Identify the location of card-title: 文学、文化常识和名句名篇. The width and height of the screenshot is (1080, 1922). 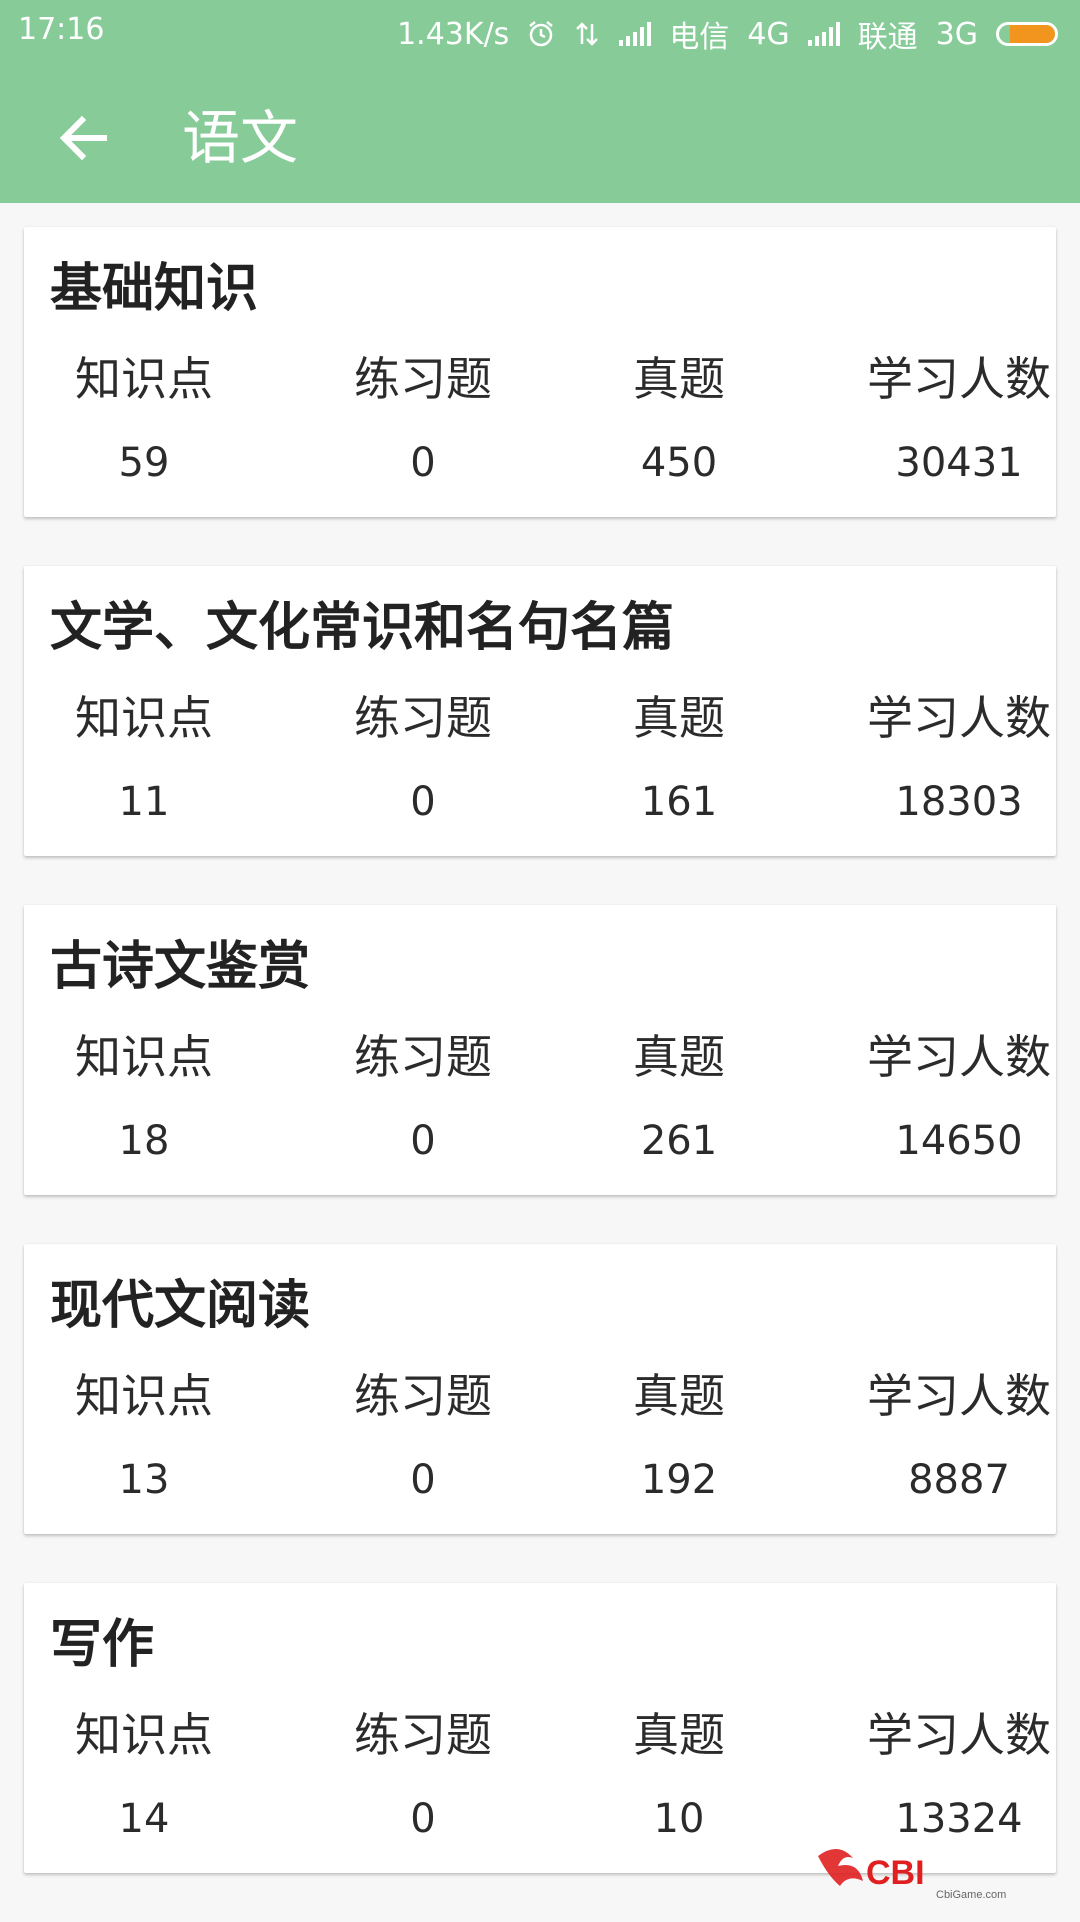
(362, 628).